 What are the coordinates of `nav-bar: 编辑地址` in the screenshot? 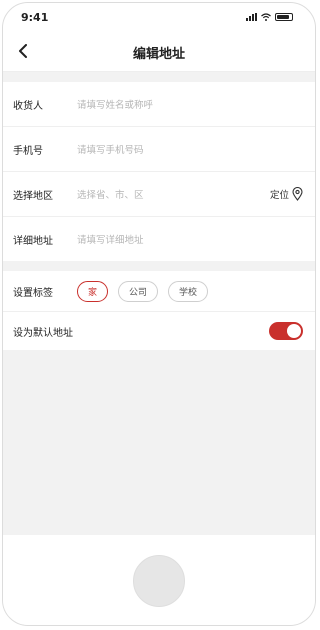 It's located at (159, 52).